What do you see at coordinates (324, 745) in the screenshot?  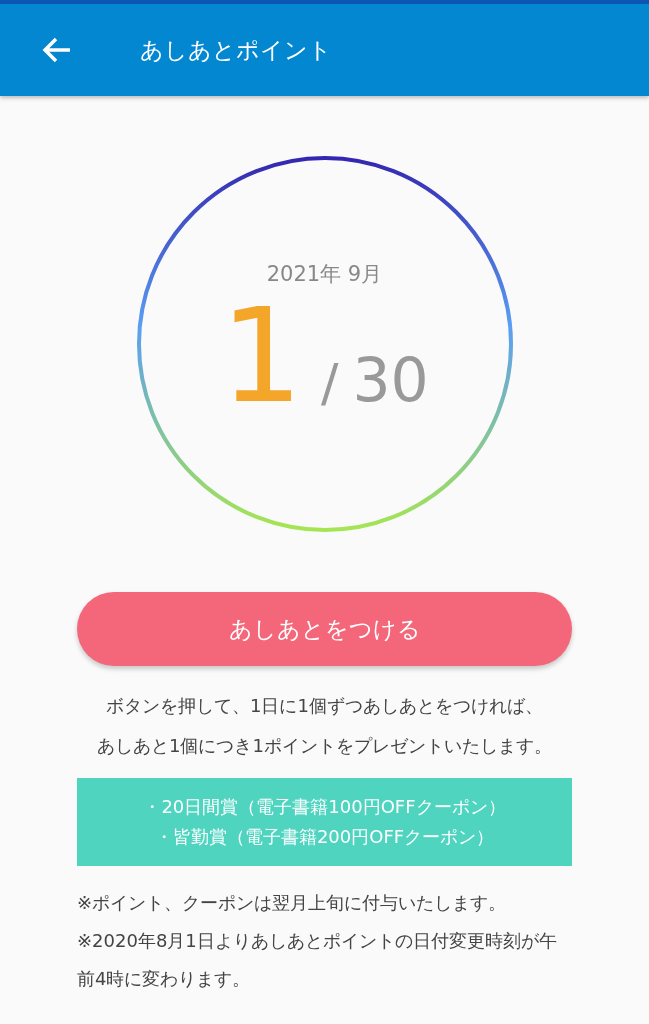 I see `description-text: あしあと1個につき1ポイントをプレゼントいたします。` at bounding box center [324, 745].